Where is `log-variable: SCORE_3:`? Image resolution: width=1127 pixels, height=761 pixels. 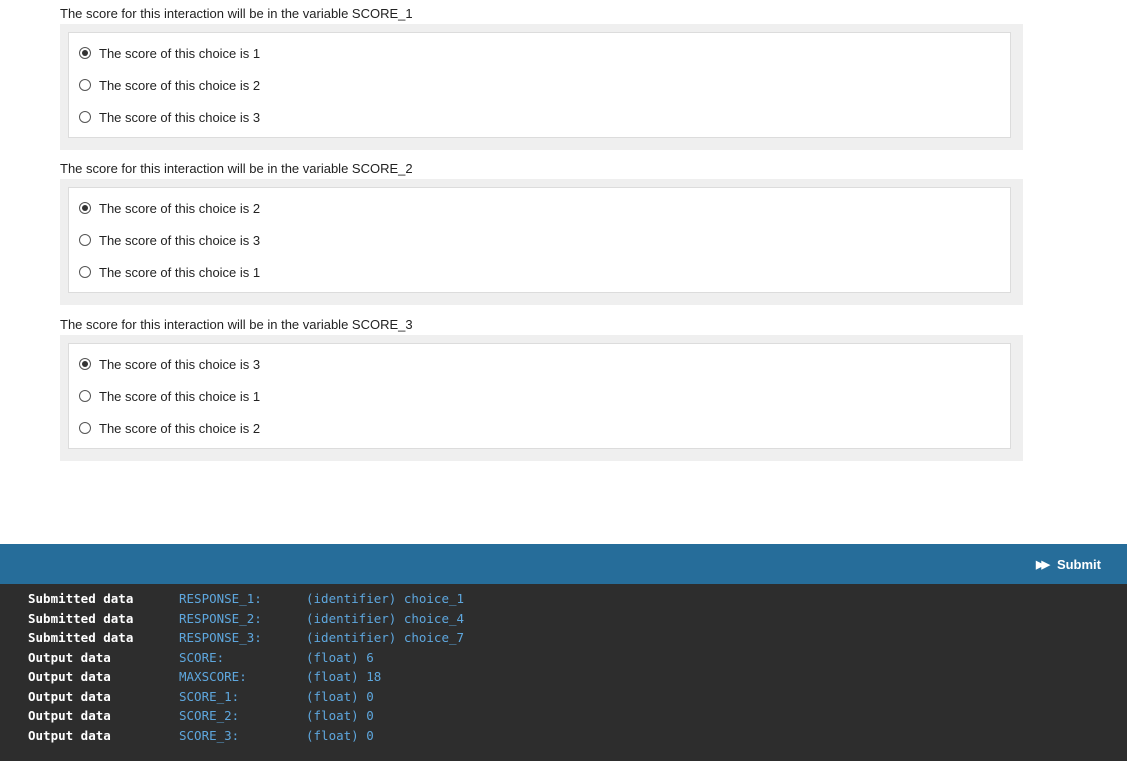
log-variable: SCORE_3: is located at coordinates (209, 735).